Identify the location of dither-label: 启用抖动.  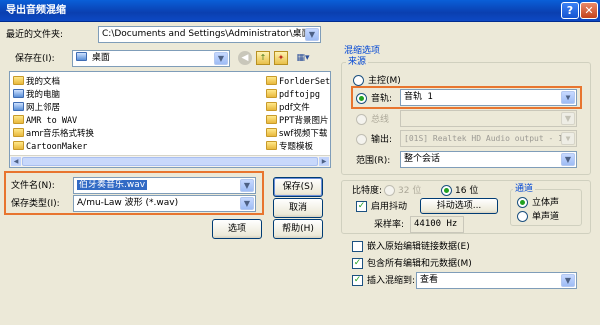
(389, 207).